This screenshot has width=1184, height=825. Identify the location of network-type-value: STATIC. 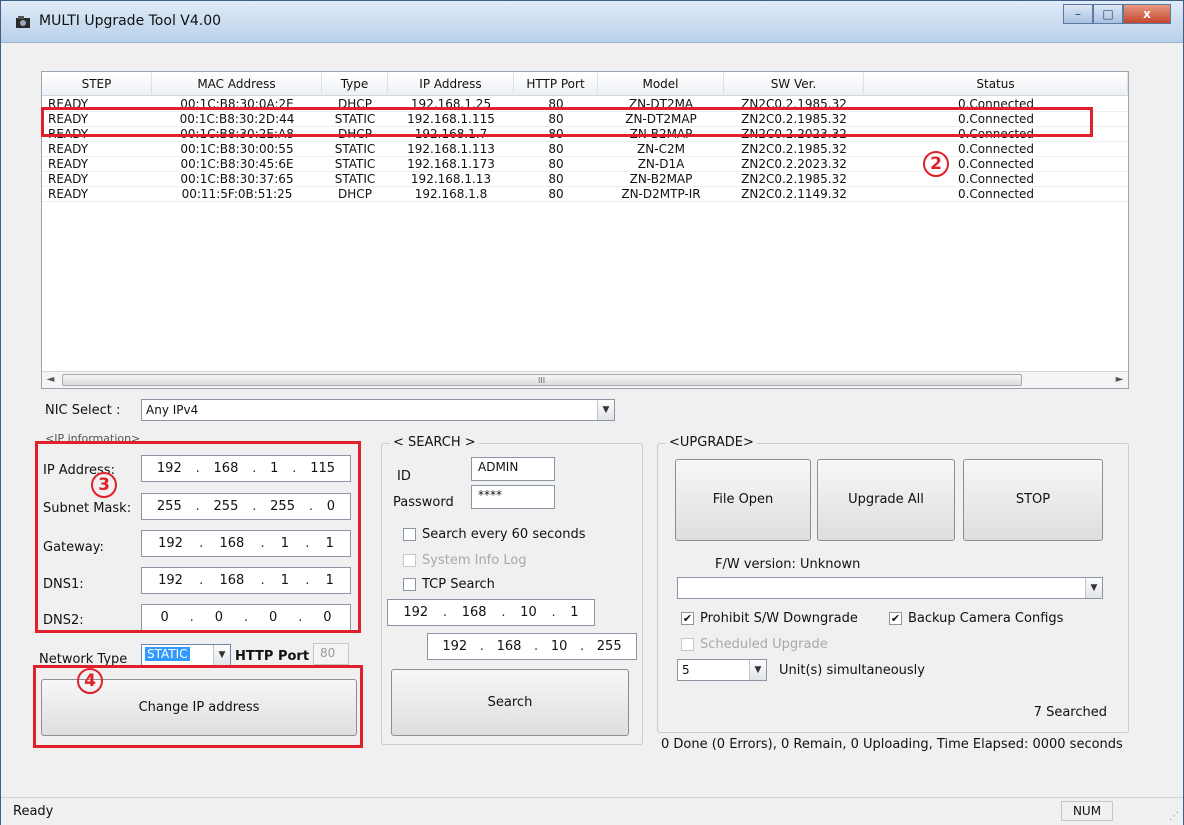
(167, 654).